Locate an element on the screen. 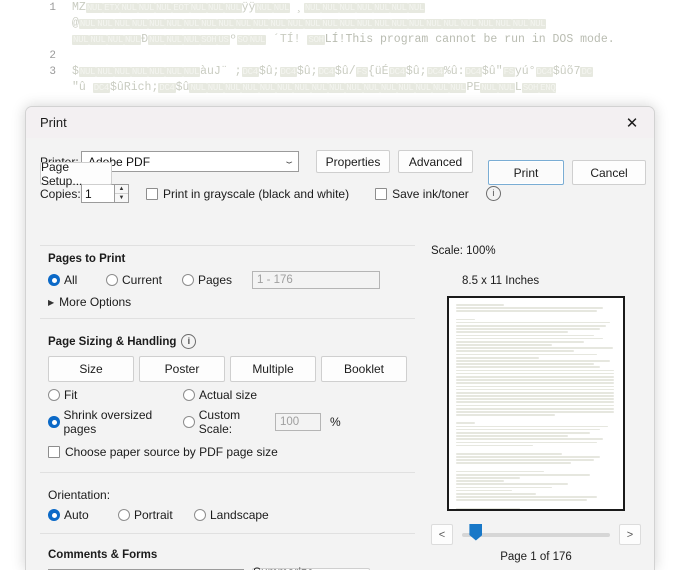 The height and width of the screenshot is (570, 680). close-icon: ✕ is located at coordinates (632, 122).